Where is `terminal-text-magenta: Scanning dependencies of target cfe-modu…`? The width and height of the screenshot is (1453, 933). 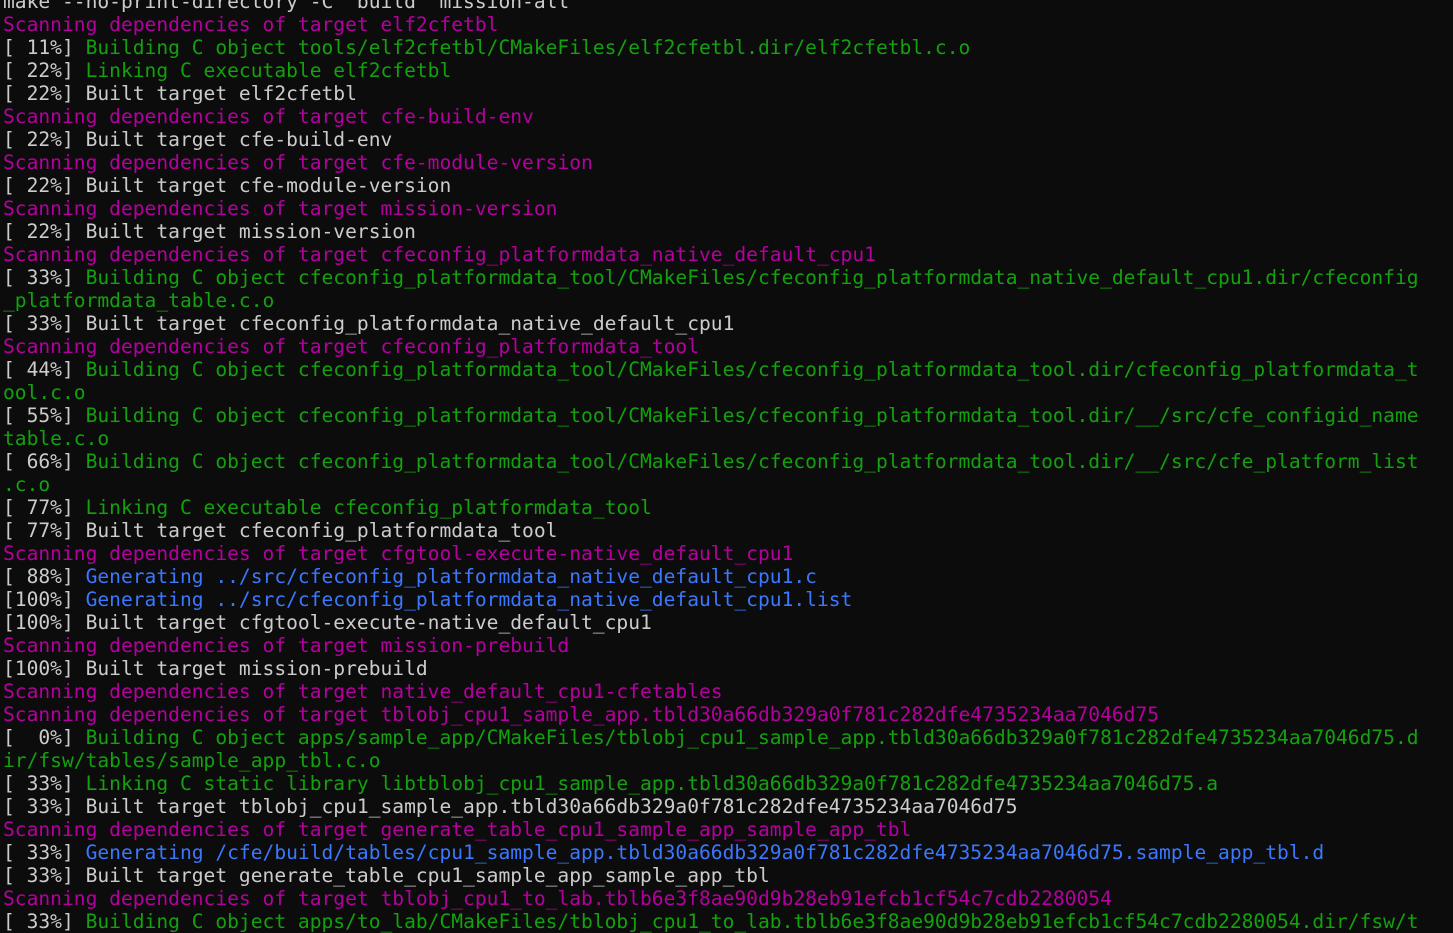
terminal-text-magenta: Scanning dependencies of target cfe-modu… is located at coordinates (298, 162).